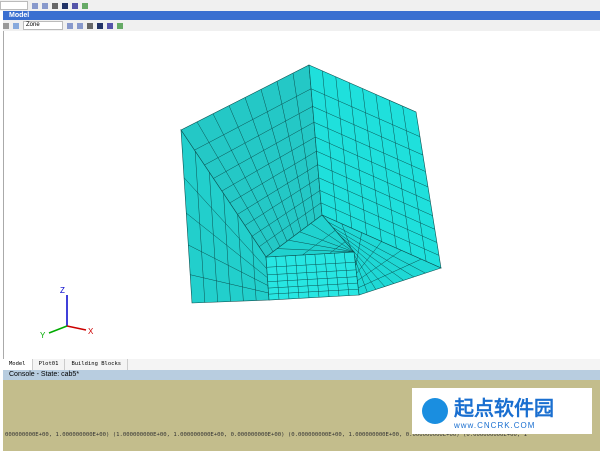 This screenshot has height=451, width=600. Describe the element at coordinates (14, 5) in the screenshot. I see `toolbar-select` at that location.